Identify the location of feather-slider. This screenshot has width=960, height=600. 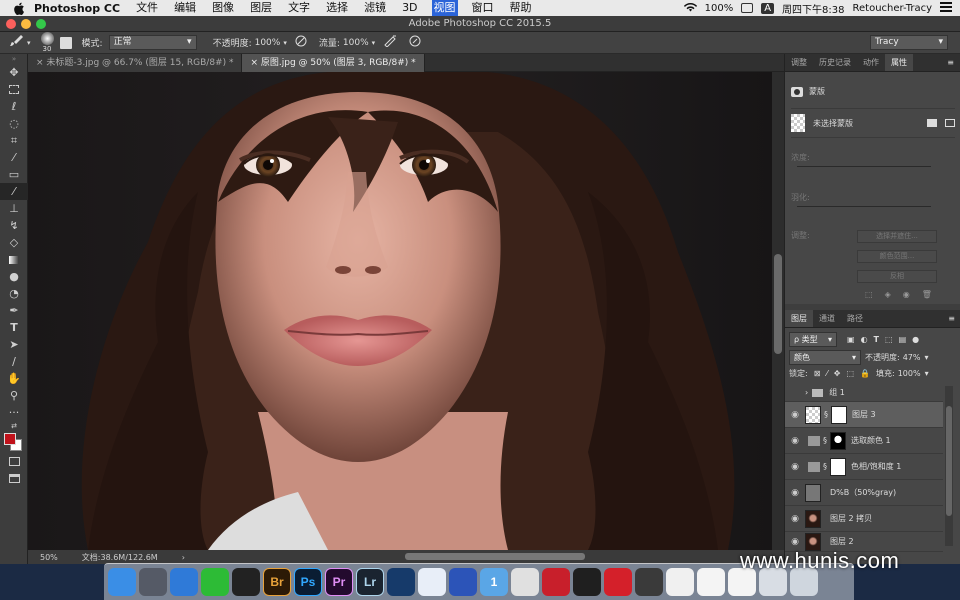
(864, 206).